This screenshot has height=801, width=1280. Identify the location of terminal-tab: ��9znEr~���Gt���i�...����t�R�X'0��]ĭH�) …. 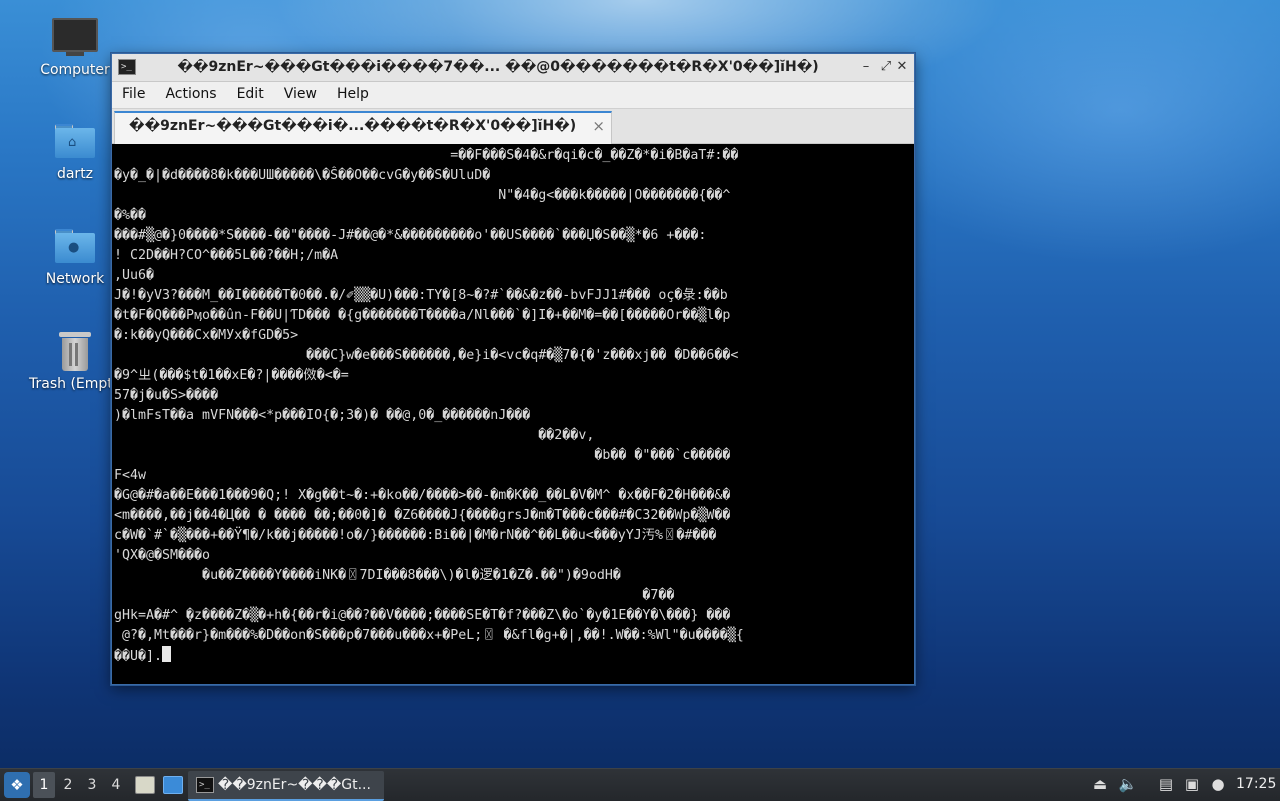
(363, 127).